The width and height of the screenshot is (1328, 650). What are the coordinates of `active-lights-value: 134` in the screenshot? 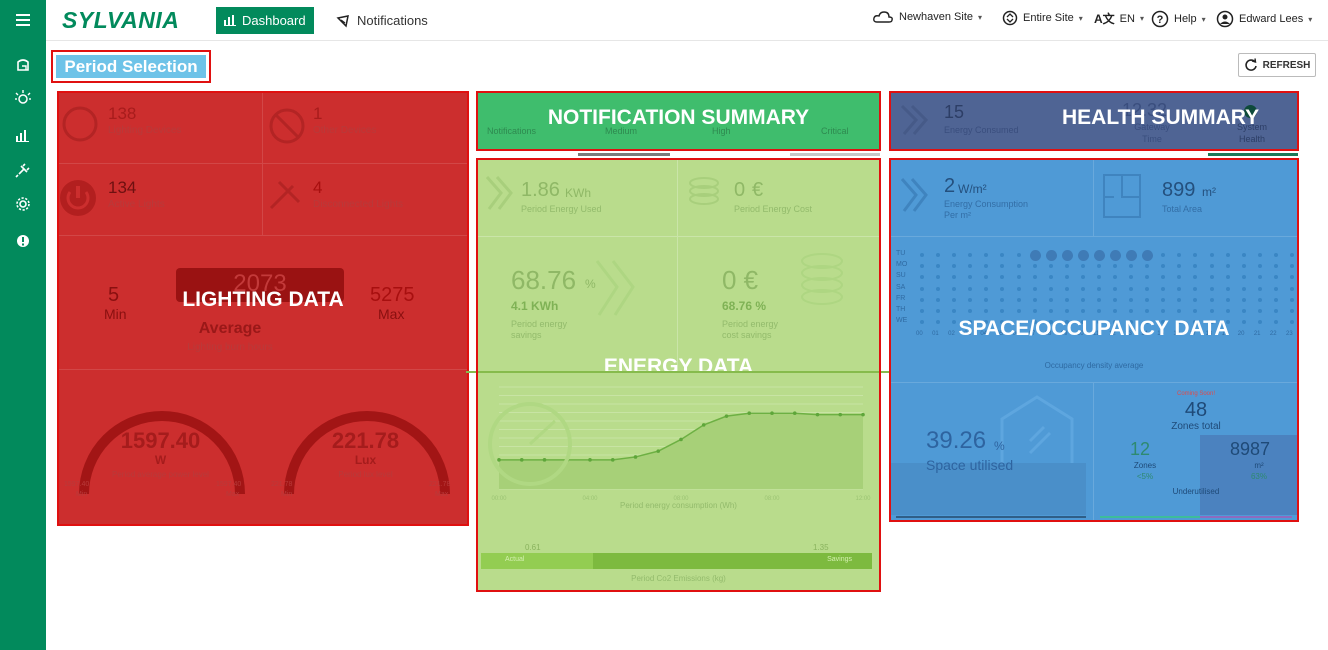 It's located at (122, 187).